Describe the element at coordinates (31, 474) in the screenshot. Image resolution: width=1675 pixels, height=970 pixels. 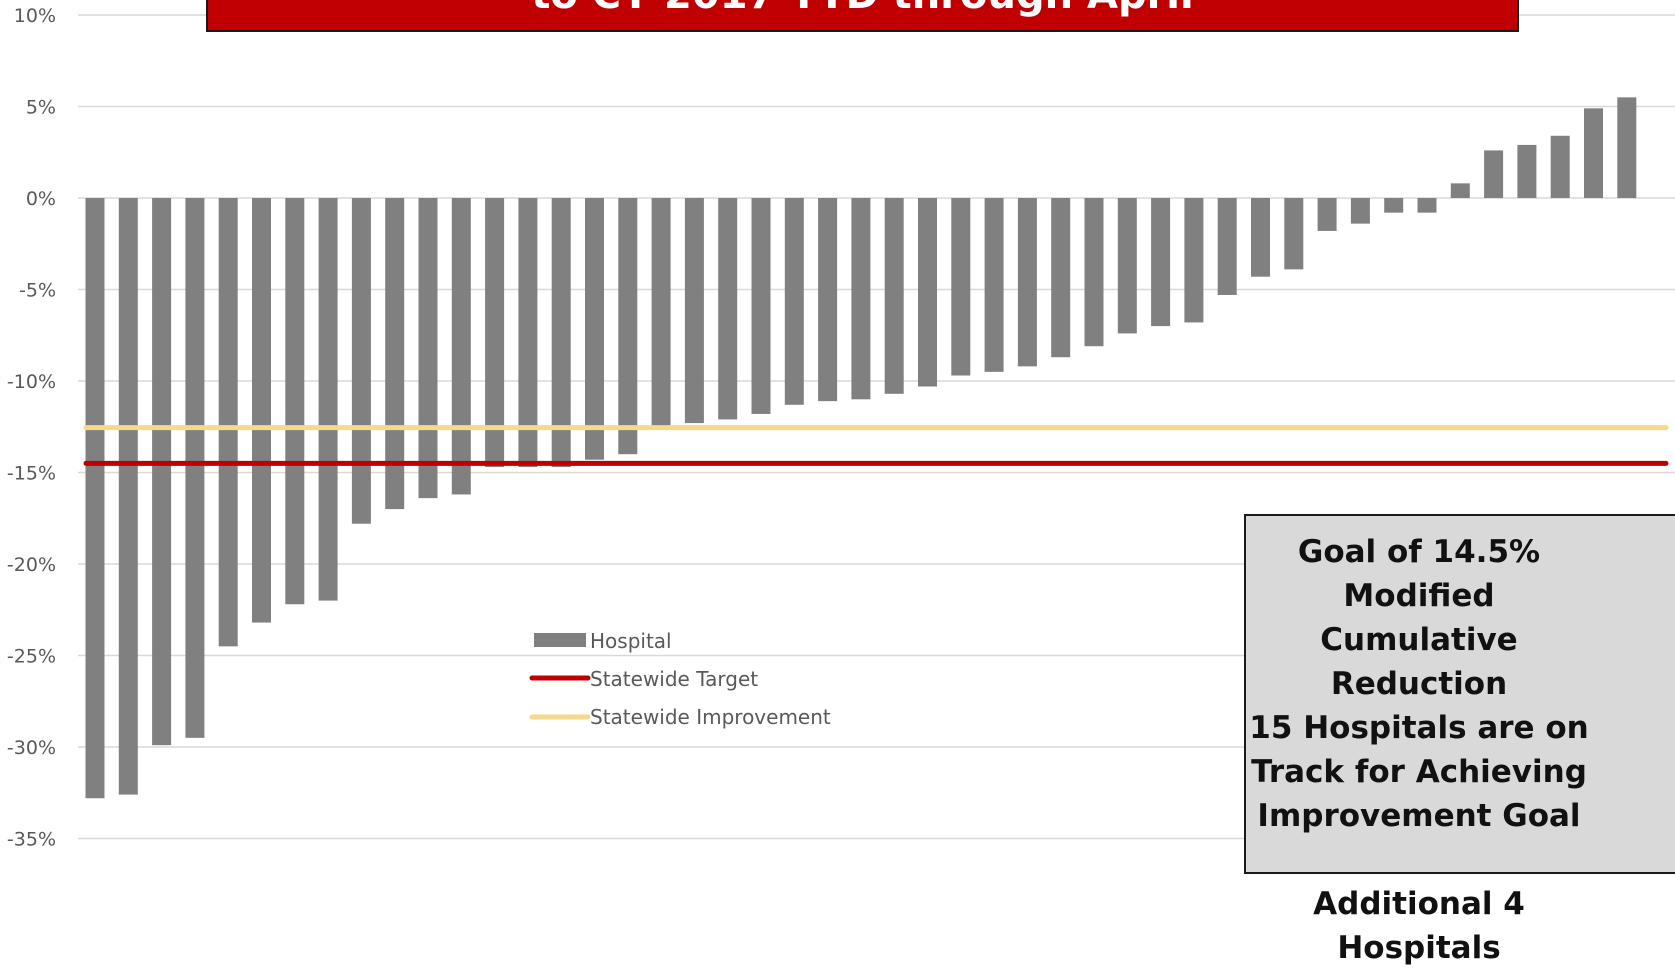
I see `y-tick-label: -15%` at that location.